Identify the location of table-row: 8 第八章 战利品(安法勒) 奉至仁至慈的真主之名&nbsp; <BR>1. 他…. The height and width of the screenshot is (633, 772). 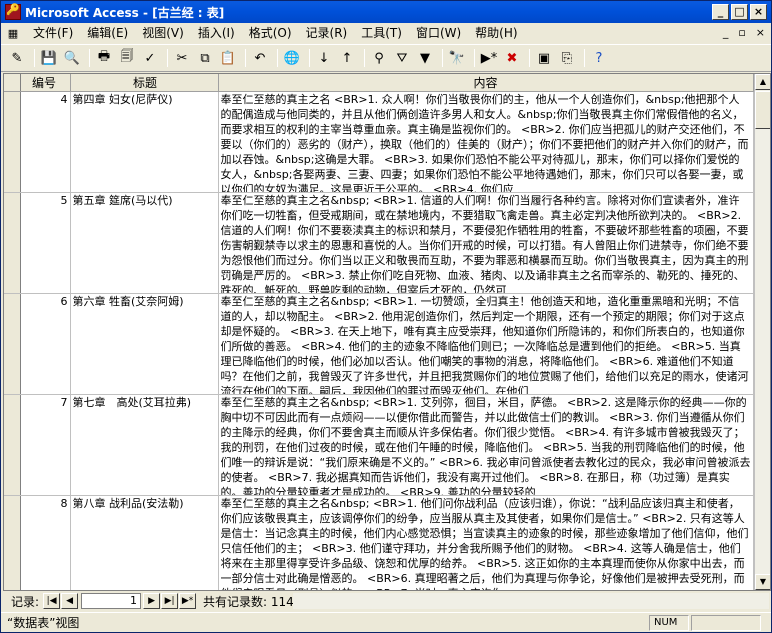
(379, 542).